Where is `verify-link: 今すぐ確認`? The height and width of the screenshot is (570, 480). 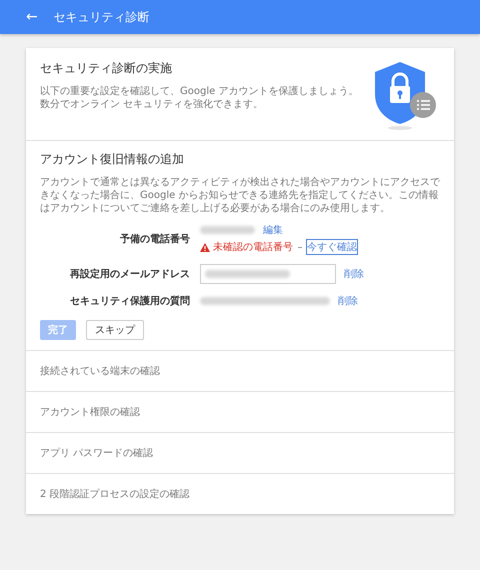
verify-link: 今すぐ確認 is located at coordinates (332, 247).